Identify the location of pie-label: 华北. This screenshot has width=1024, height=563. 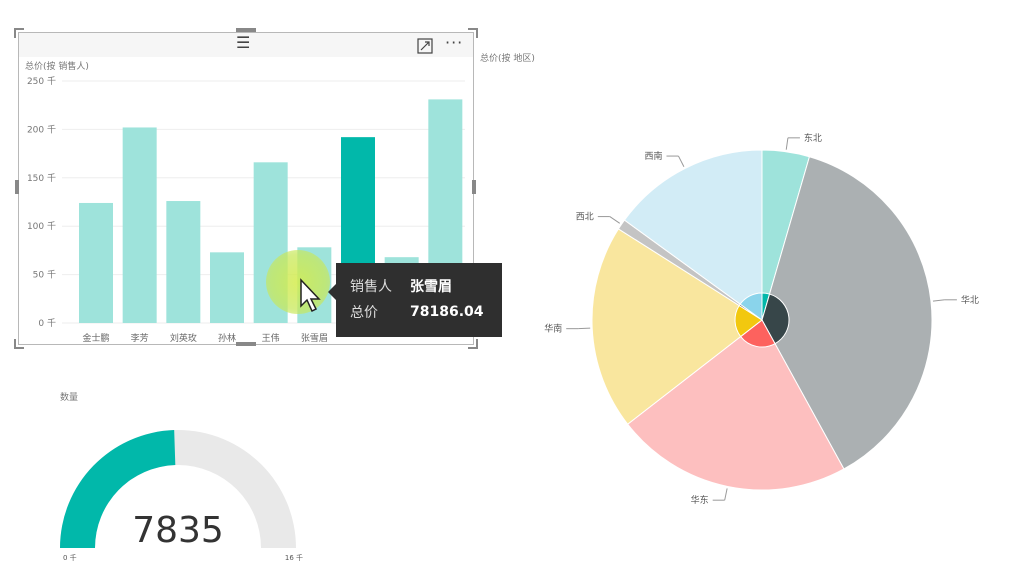
(970, 300).